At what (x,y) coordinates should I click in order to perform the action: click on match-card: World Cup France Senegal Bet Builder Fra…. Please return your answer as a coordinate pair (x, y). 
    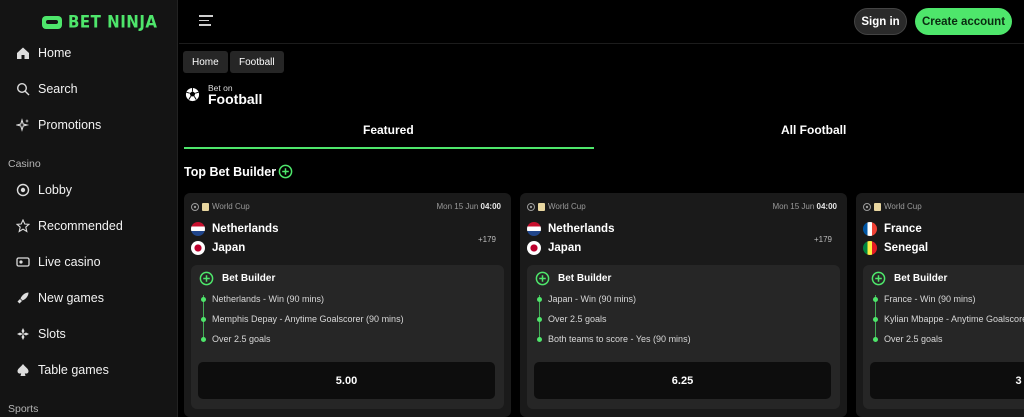
    Looking at the image, I should click on (940, 305).